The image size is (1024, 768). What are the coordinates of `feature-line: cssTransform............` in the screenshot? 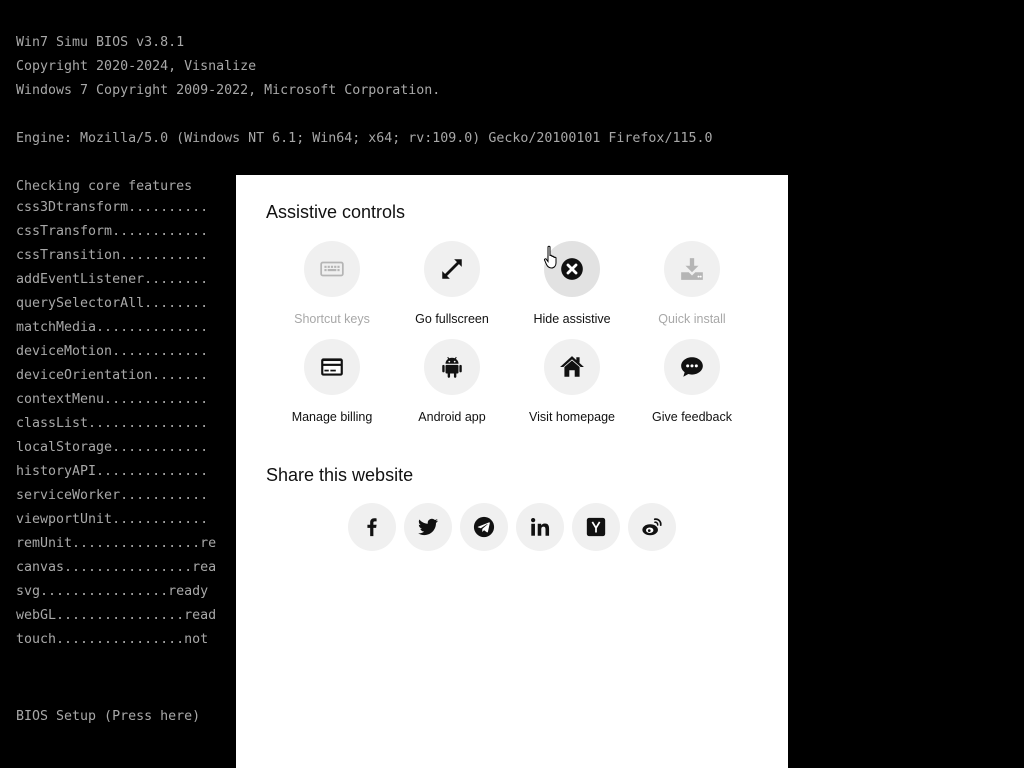 It's located at (112, 231).